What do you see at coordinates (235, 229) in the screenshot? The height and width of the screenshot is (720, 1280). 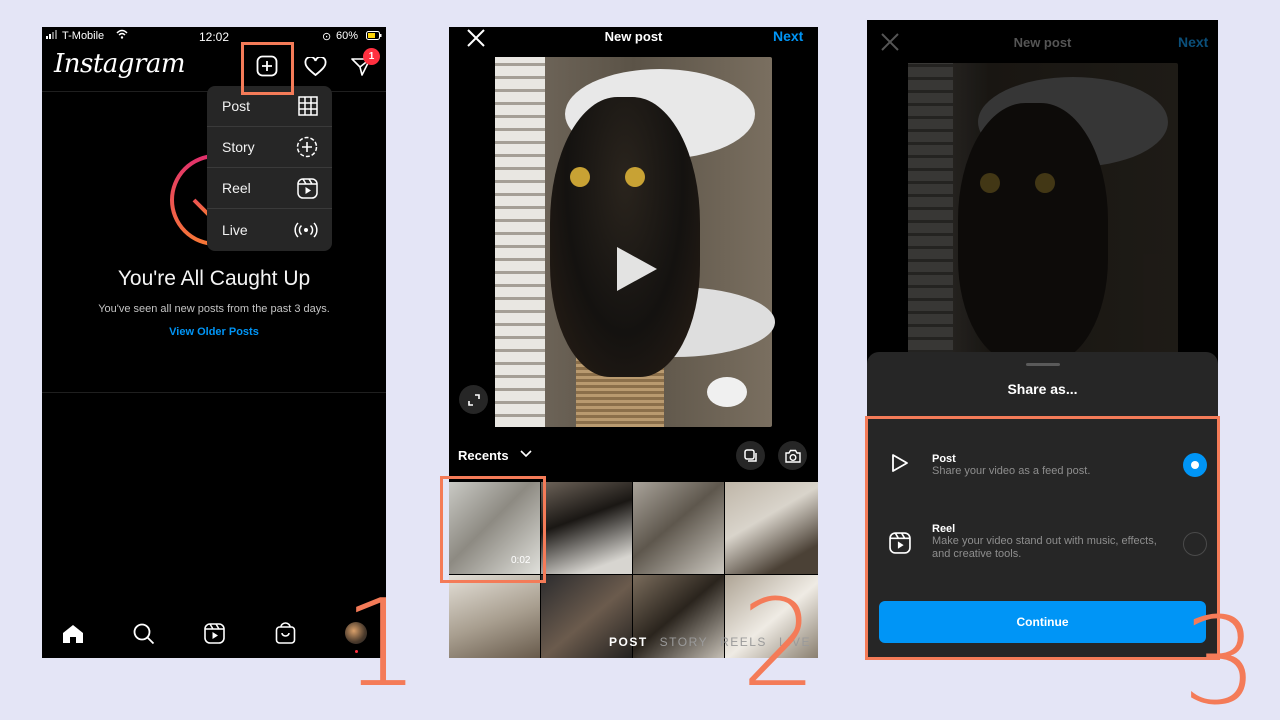 I see `menu-item-label: Live` at bounding box center [235, 229].